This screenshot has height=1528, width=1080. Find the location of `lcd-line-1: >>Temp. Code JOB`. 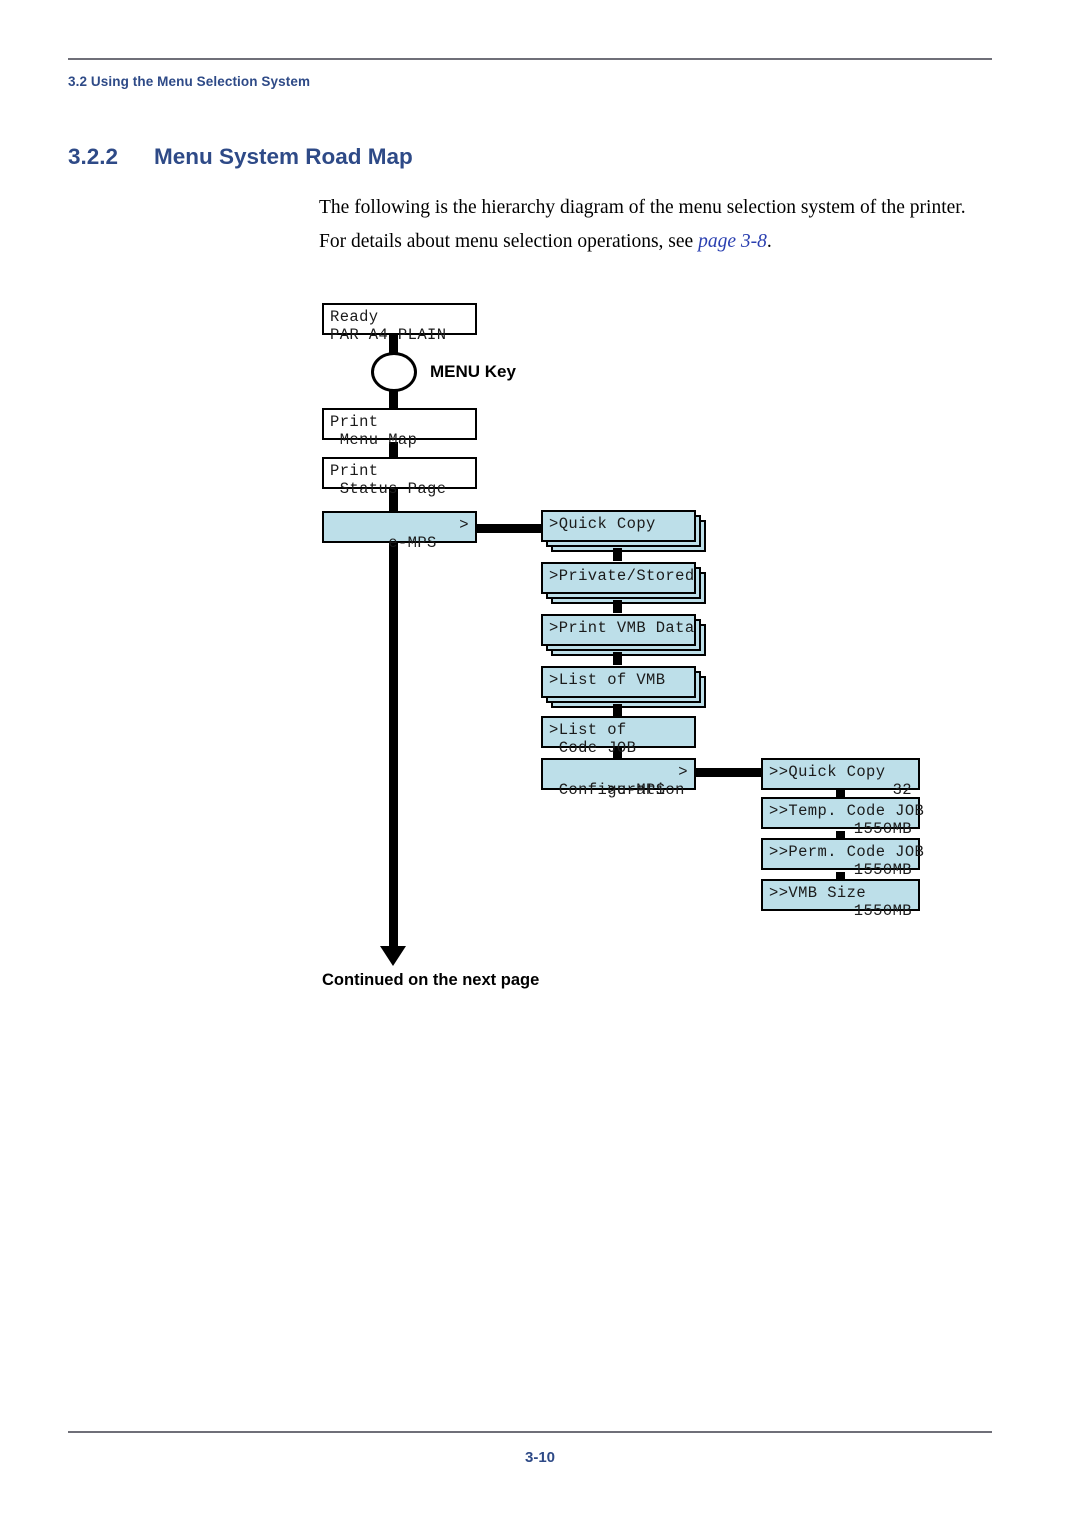

lcd-line-1: >>Temp. Code JOB is located at coordinates (847, 811).